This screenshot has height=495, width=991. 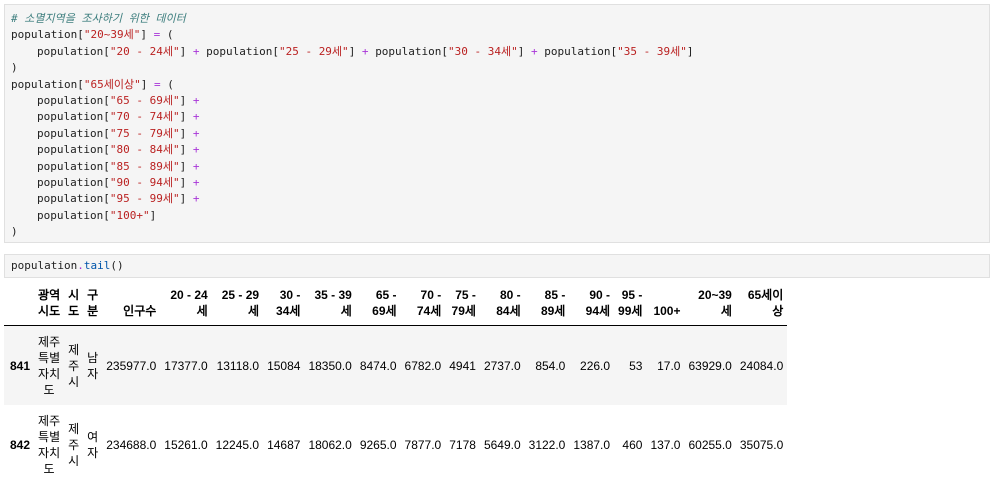 I want to click on code-line: population["80 - 84세"] +, so click(x=500, y=150).